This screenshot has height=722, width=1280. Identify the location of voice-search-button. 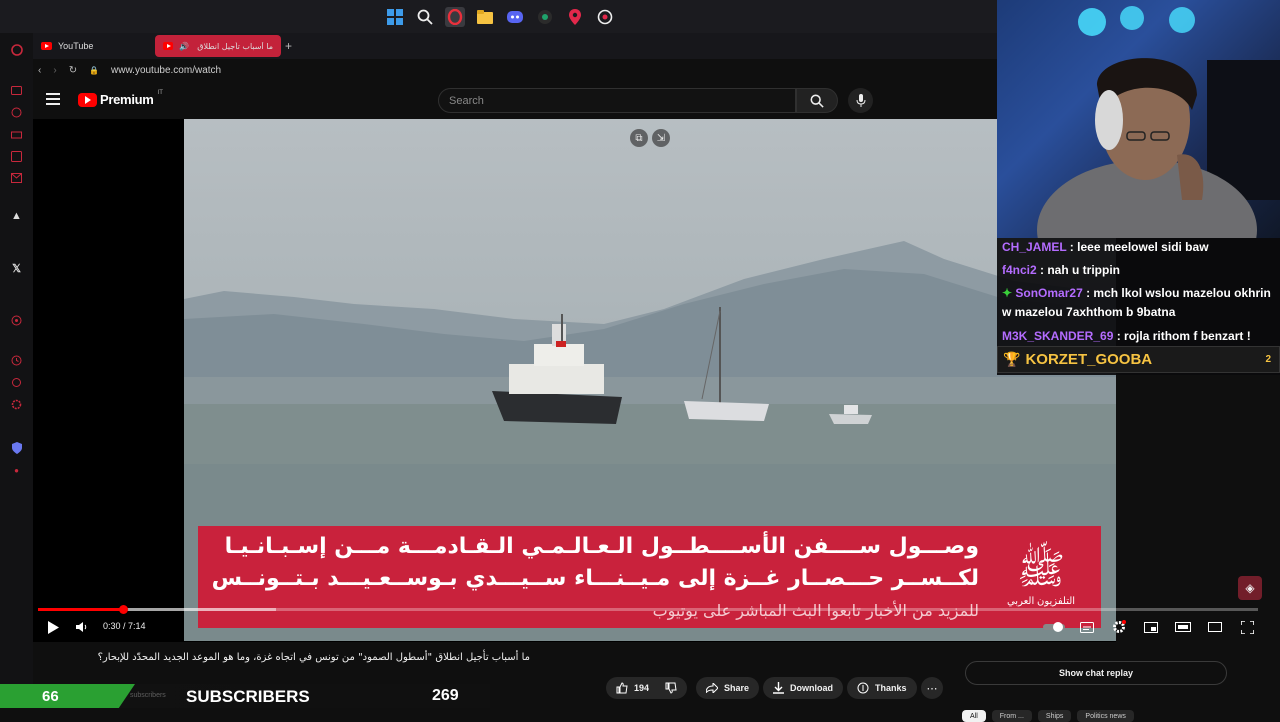
(860, 100).